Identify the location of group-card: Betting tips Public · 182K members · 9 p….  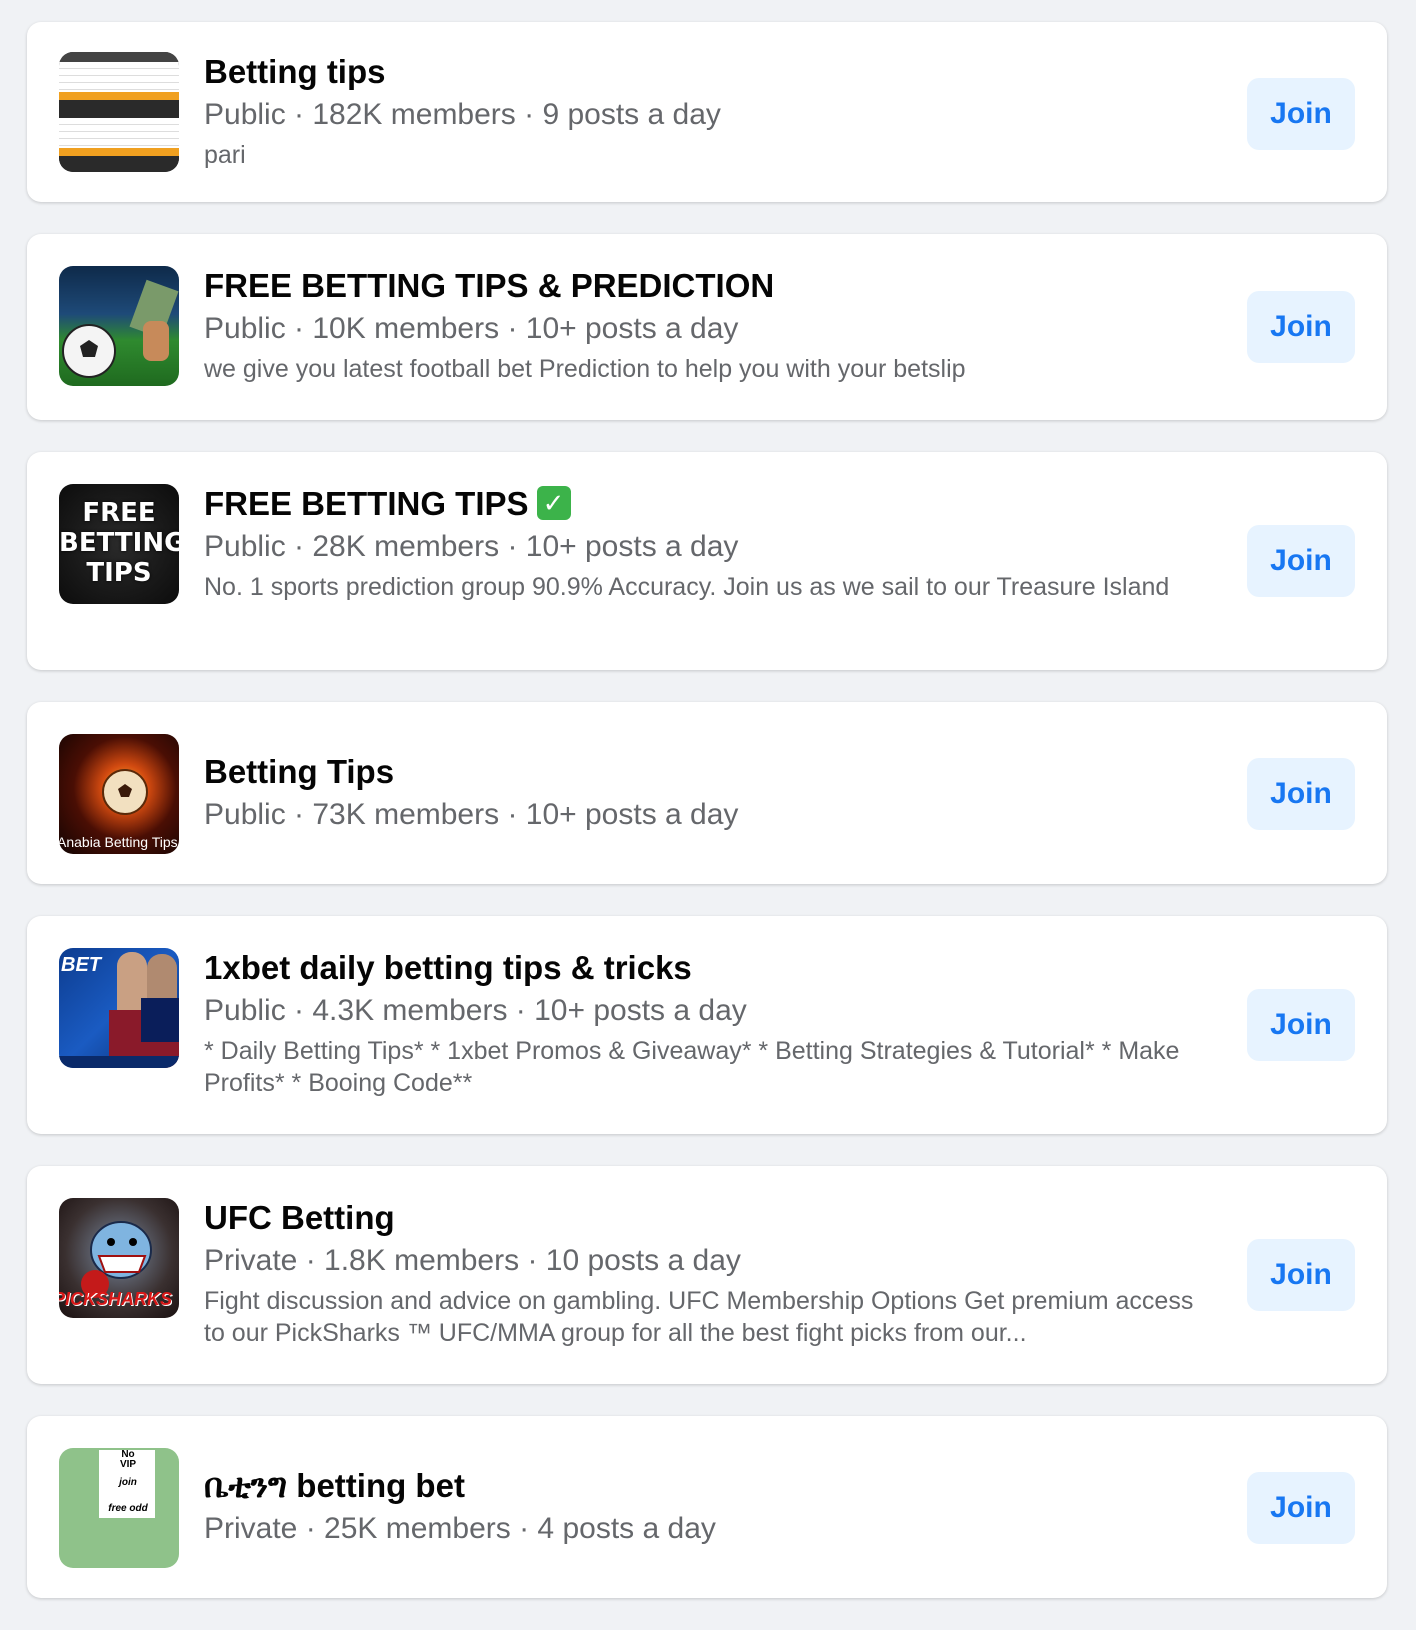
(707, 112).